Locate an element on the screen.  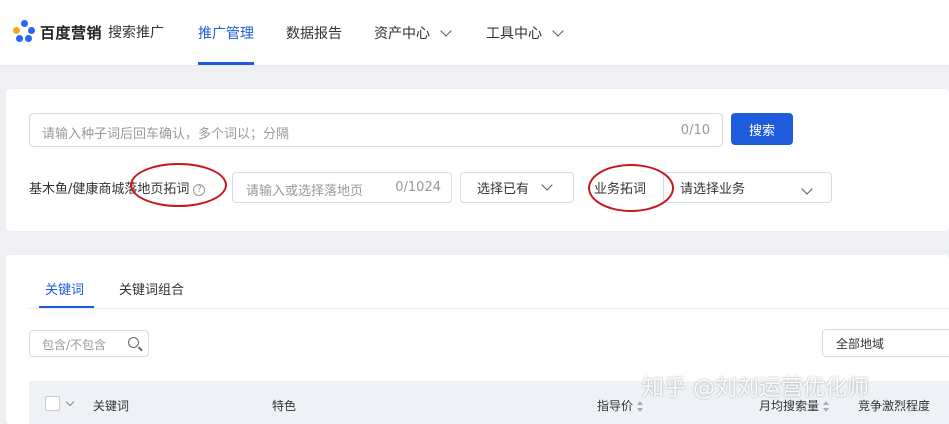
baidu-paw-icon is located at coordinates (24, 32).